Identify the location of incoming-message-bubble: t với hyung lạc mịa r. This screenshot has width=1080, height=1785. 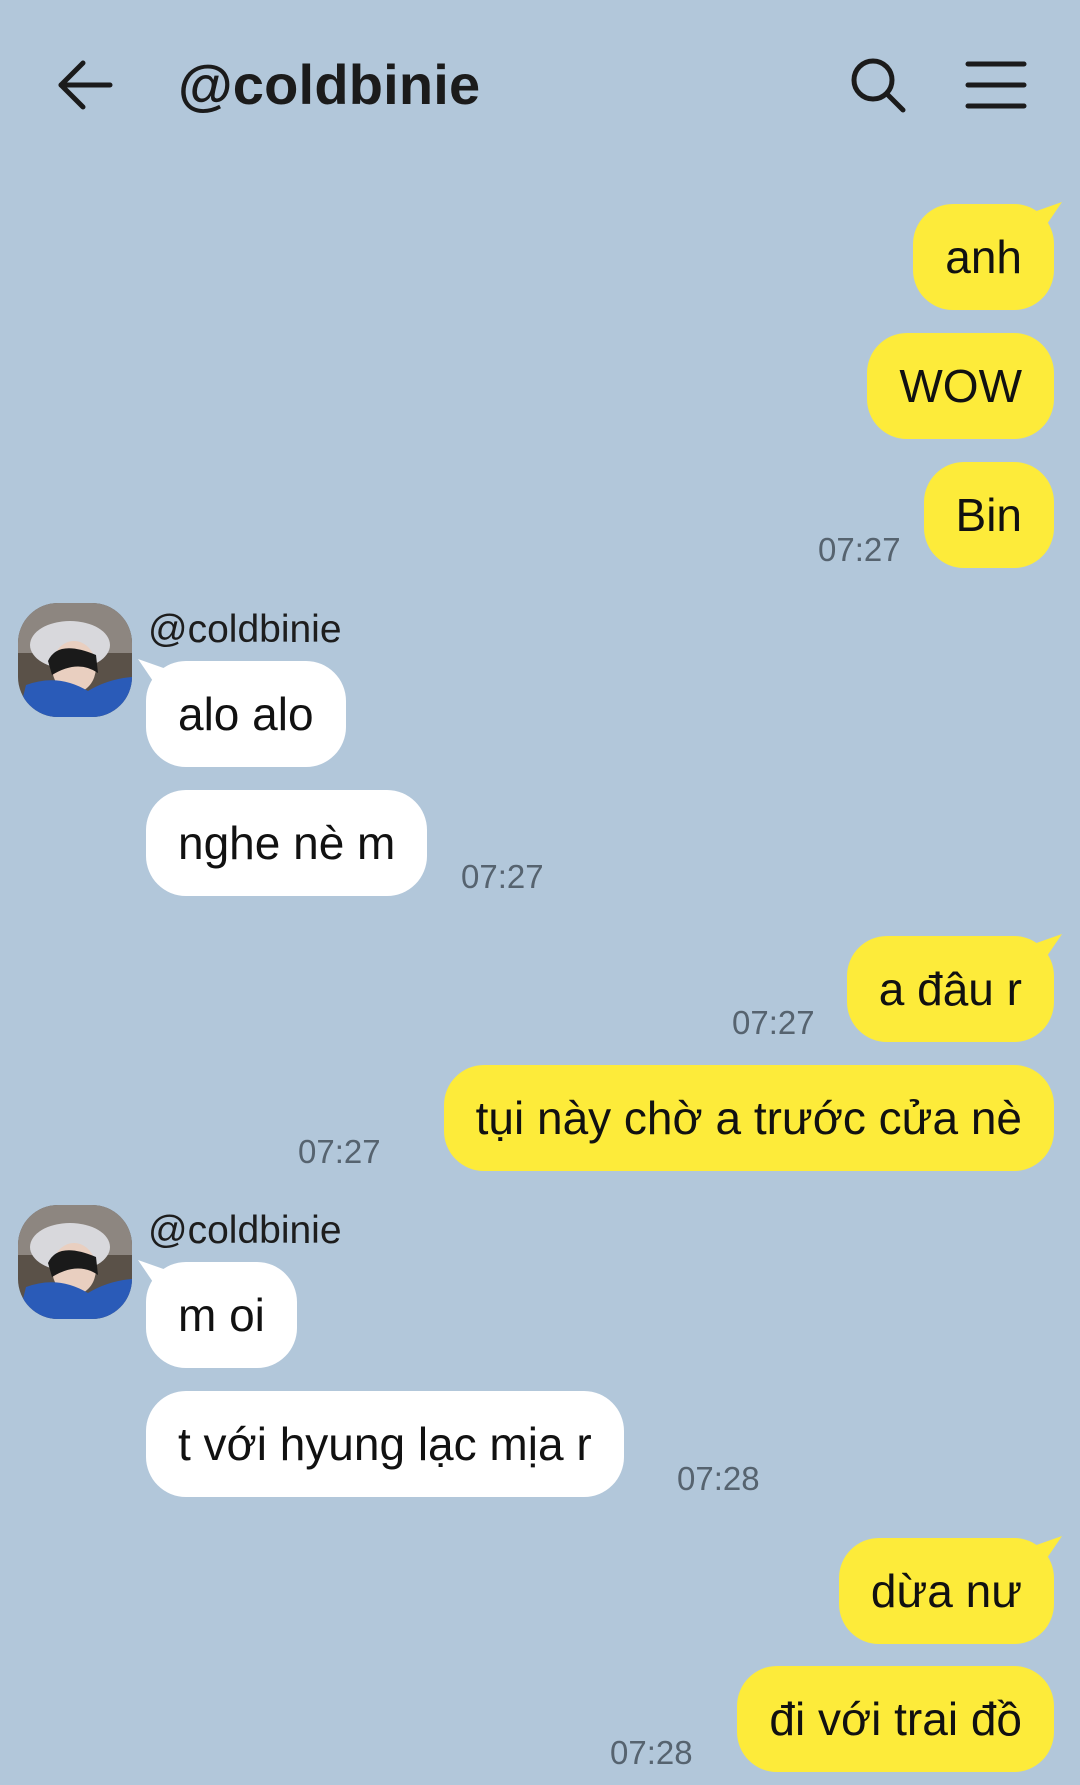
(385, 1444).